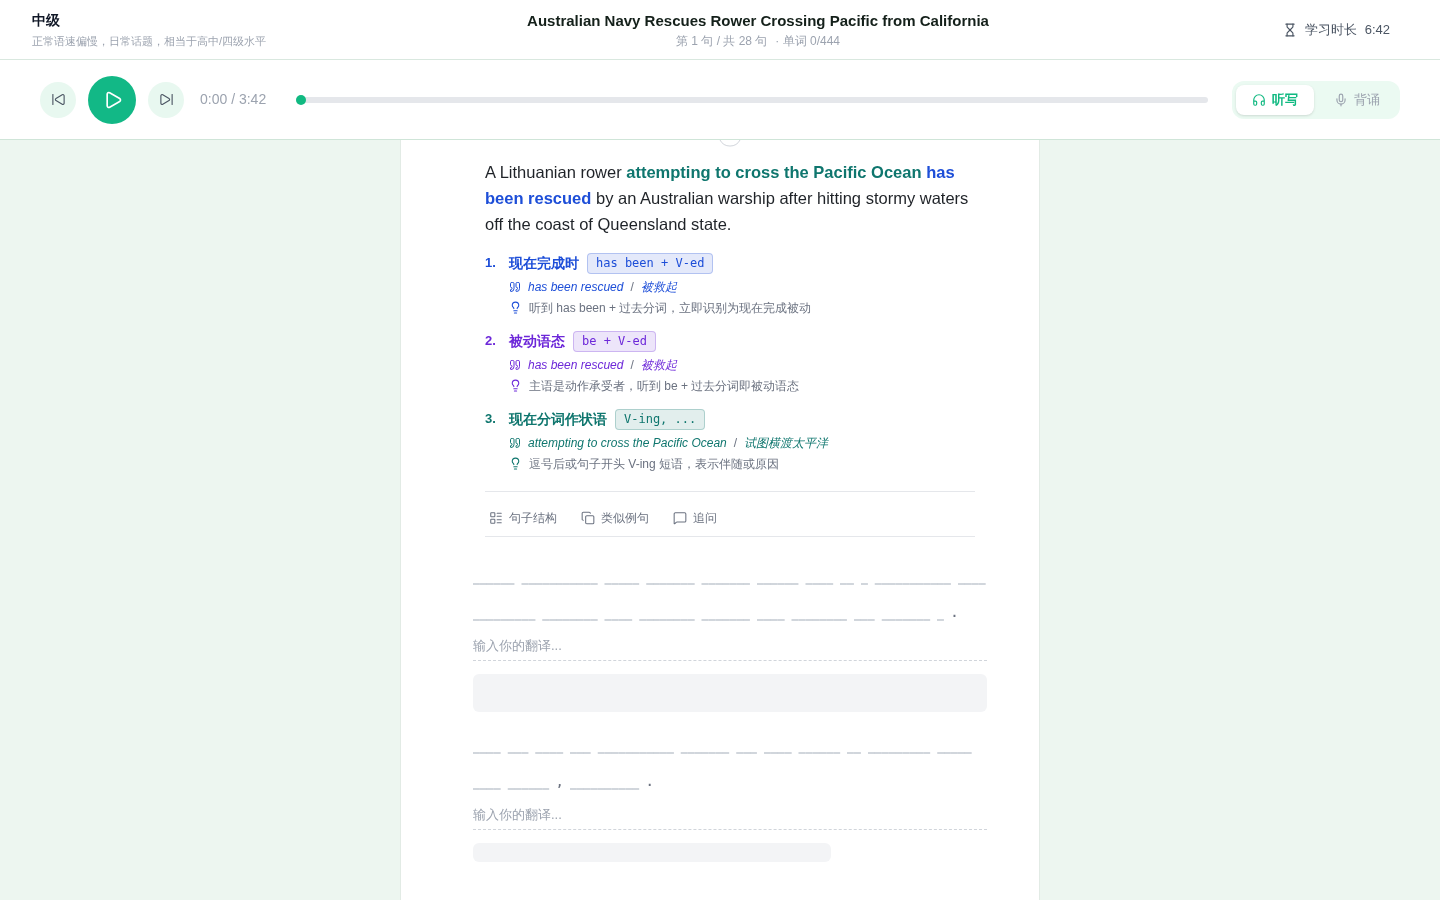 The width and height of the screenshot is (1440, 900). What do you see at coordinates (1330, 29) in the screenshot?
I see `study-time-label: 学习时长` at bounding box center [1330, 29].